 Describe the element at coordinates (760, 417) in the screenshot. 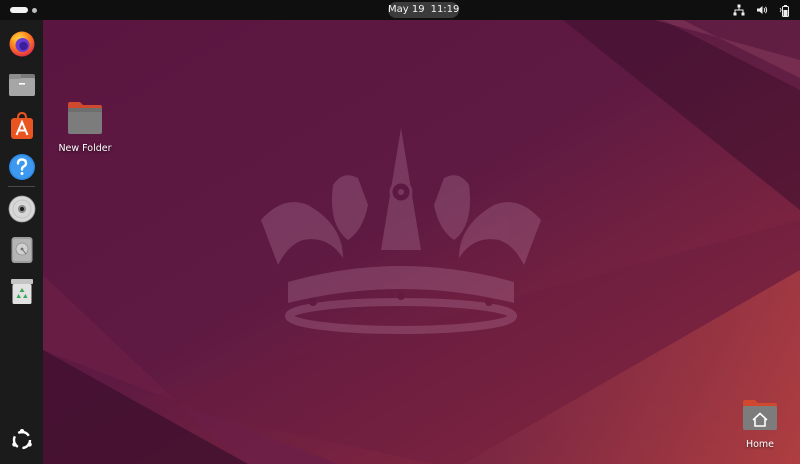

I see `home-folder-icon` at that location.